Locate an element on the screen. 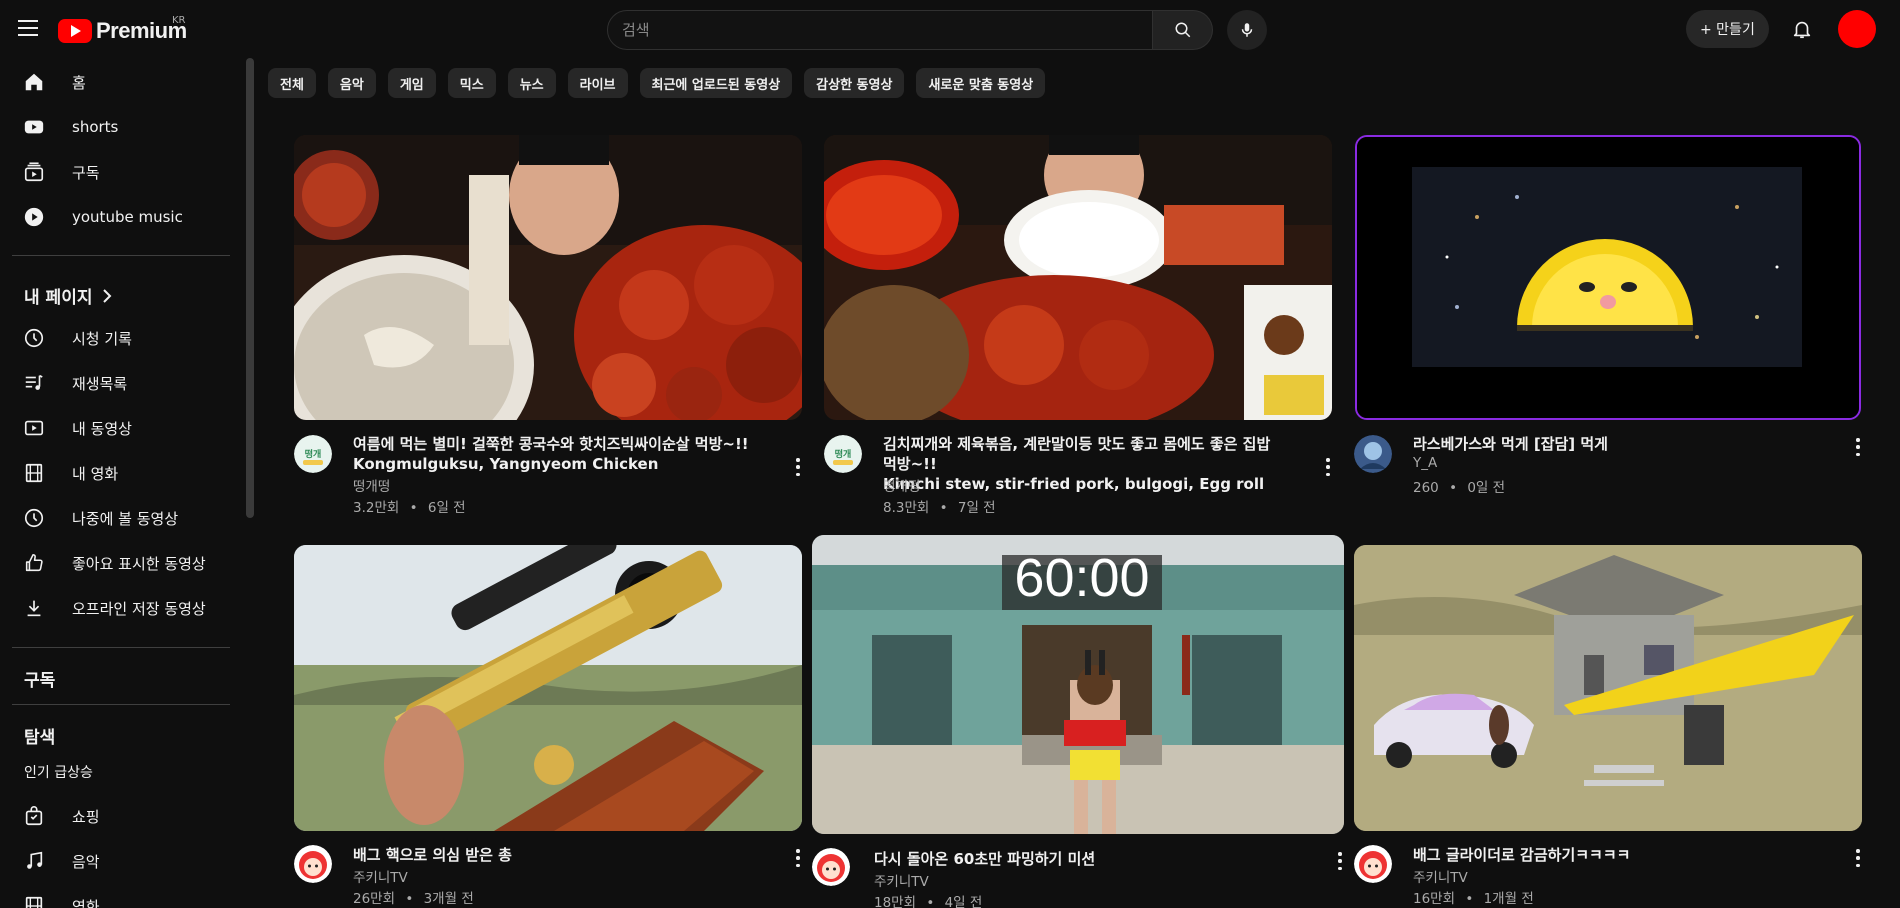  video-title-line: 다시 돌아온 60초만 파밍하기 미션 is located at coordinates (985, 859).